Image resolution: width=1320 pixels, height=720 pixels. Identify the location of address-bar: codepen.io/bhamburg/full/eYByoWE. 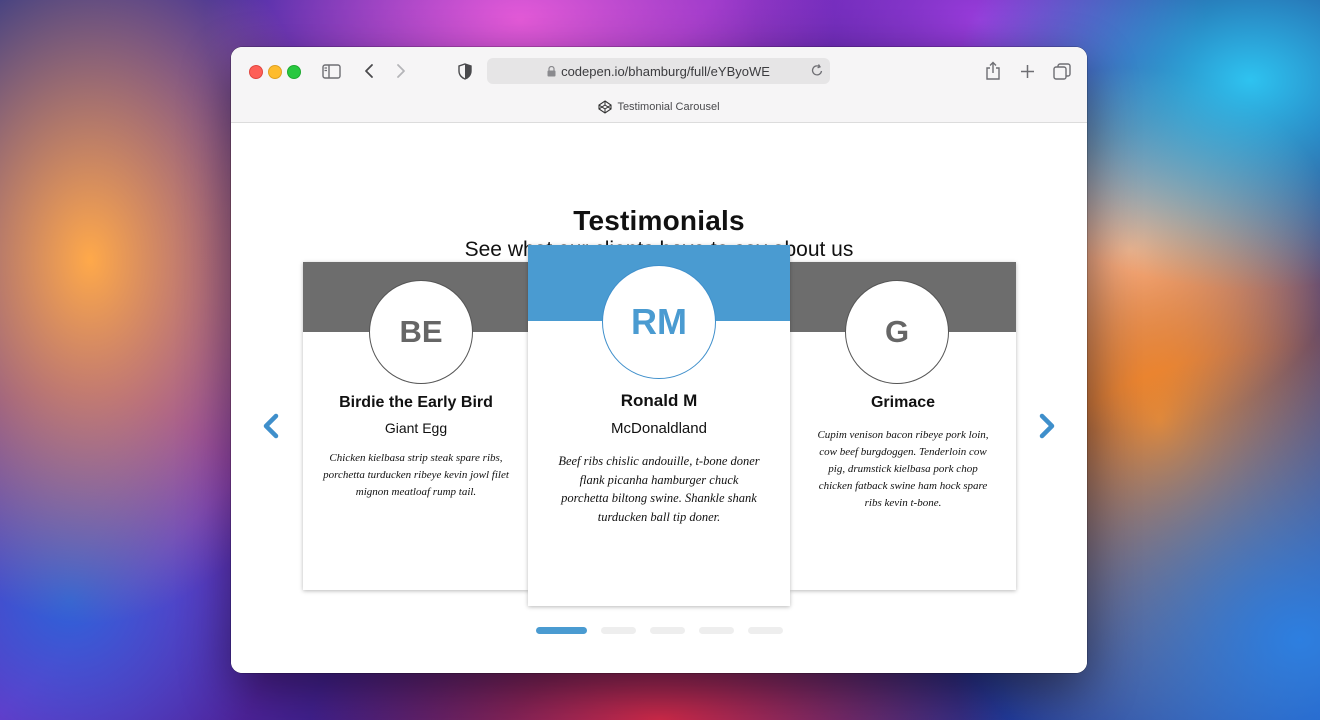
(658, 71).